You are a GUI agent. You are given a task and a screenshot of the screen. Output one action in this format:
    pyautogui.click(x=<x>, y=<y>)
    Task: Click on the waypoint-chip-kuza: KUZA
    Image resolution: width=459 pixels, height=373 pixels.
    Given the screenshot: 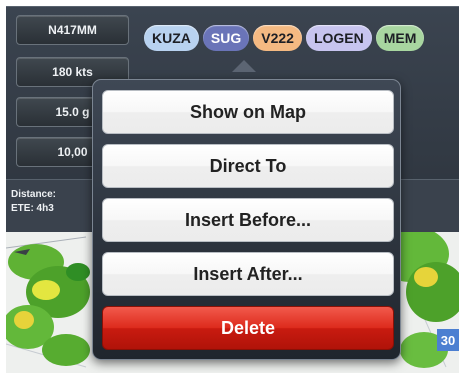 What is the action you would take?
    pyautogui.click(x=171, y=38)
    